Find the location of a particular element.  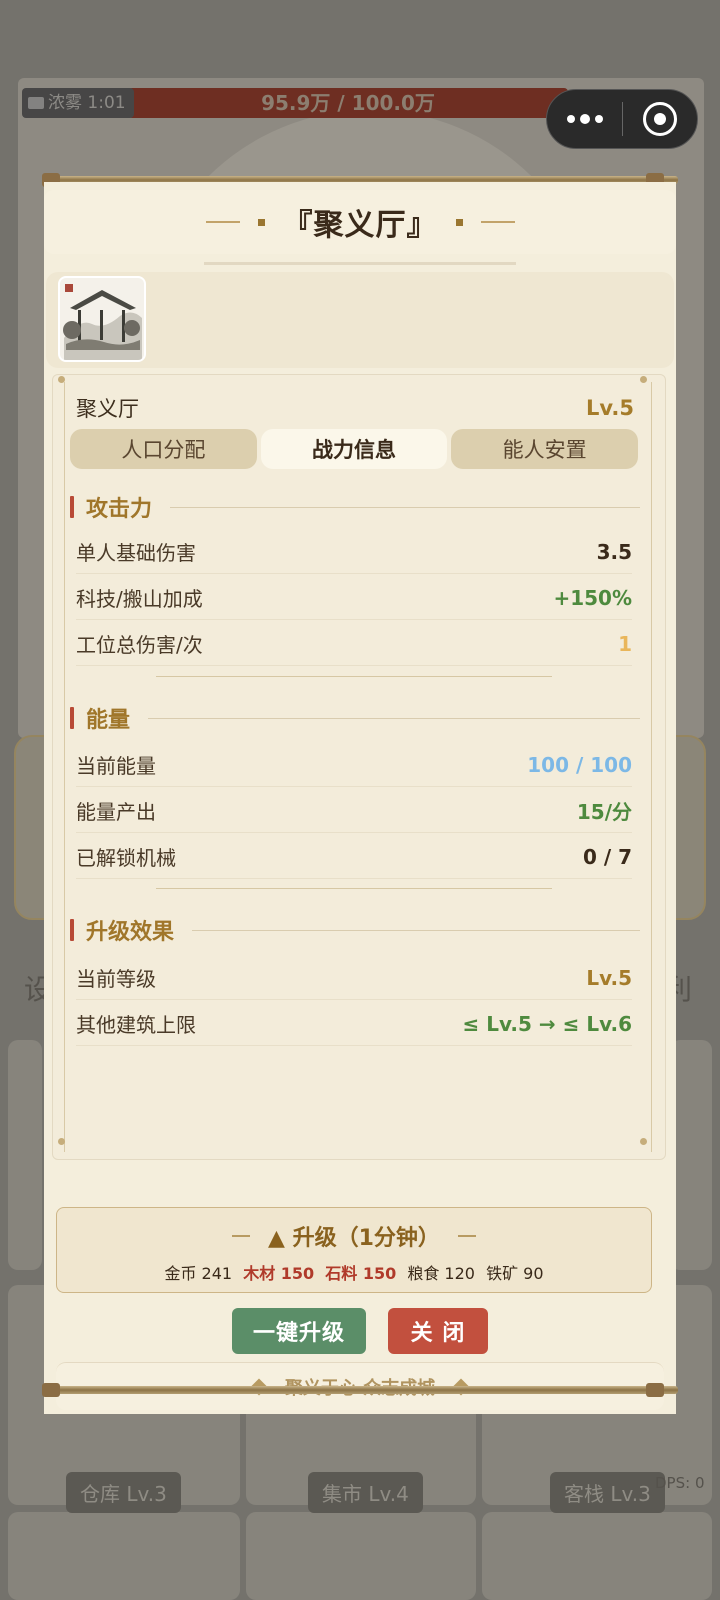

title-underline is located at coordinates (360, 263).